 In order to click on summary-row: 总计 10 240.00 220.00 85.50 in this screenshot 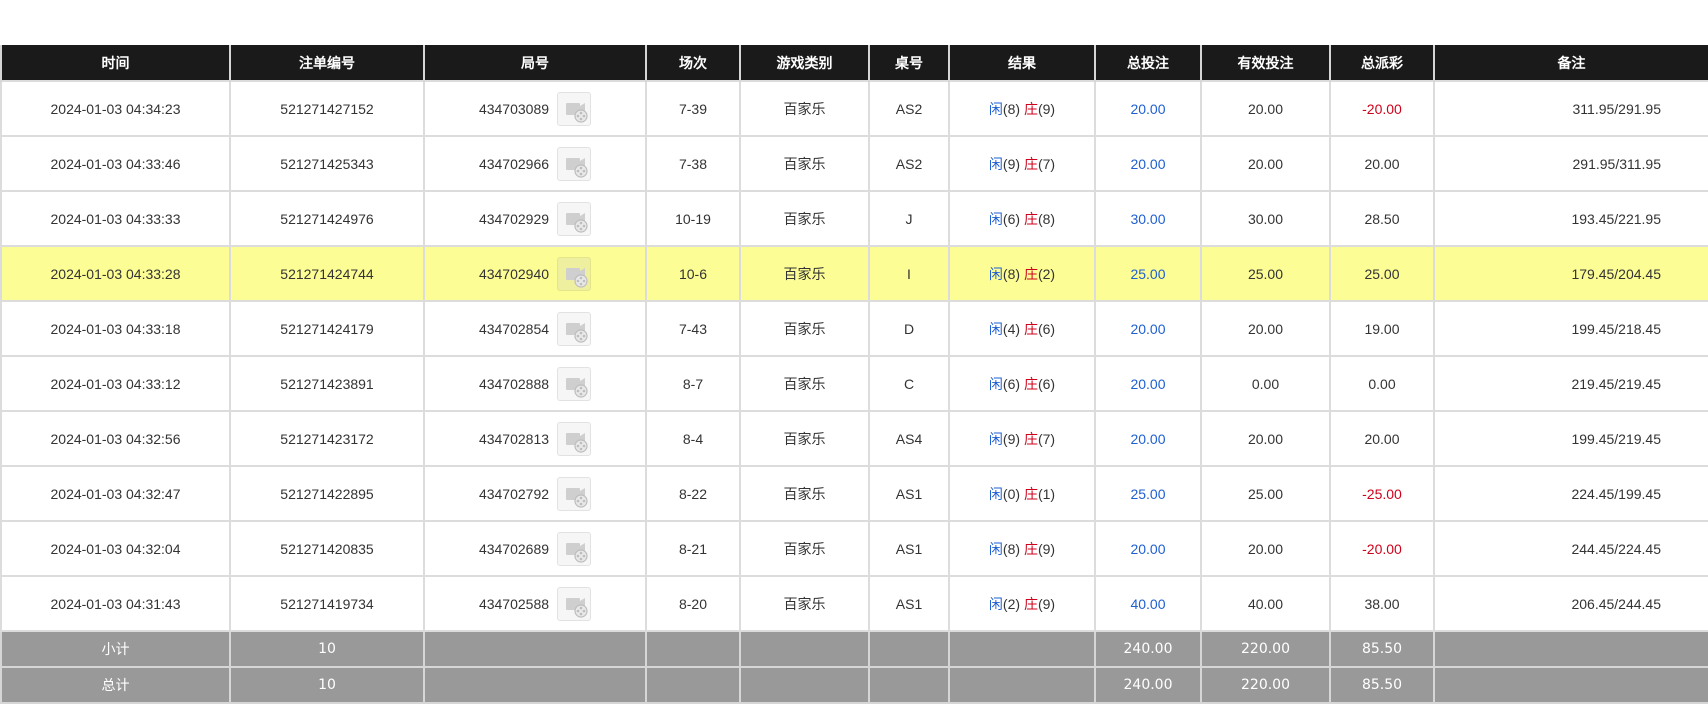, I will do `click(854, 685)`.